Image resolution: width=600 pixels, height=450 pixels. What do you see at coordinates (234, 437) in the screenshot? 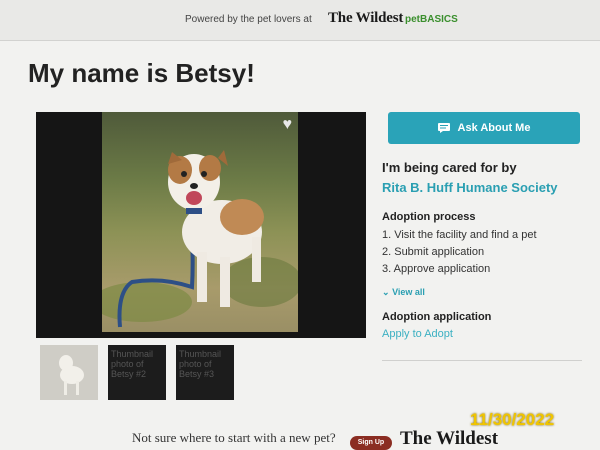
I see `newsletter-prompt: Not sure where to start with a new pet?` at bounding box center [234, 437].